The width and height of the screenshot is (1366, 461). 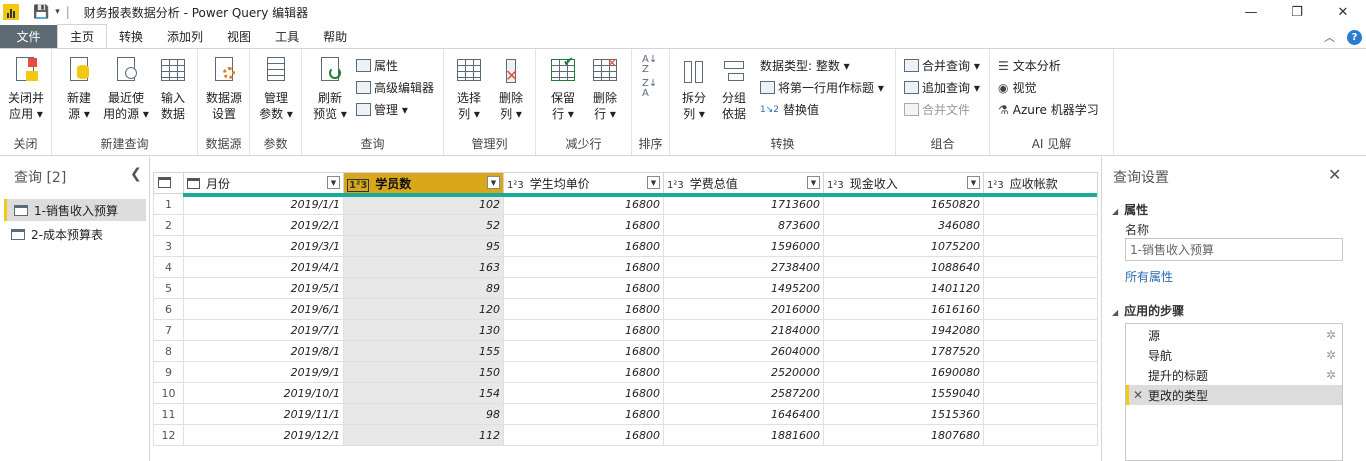 I want to click on tab-add-column: 添加列, so click(x=185, y=36).